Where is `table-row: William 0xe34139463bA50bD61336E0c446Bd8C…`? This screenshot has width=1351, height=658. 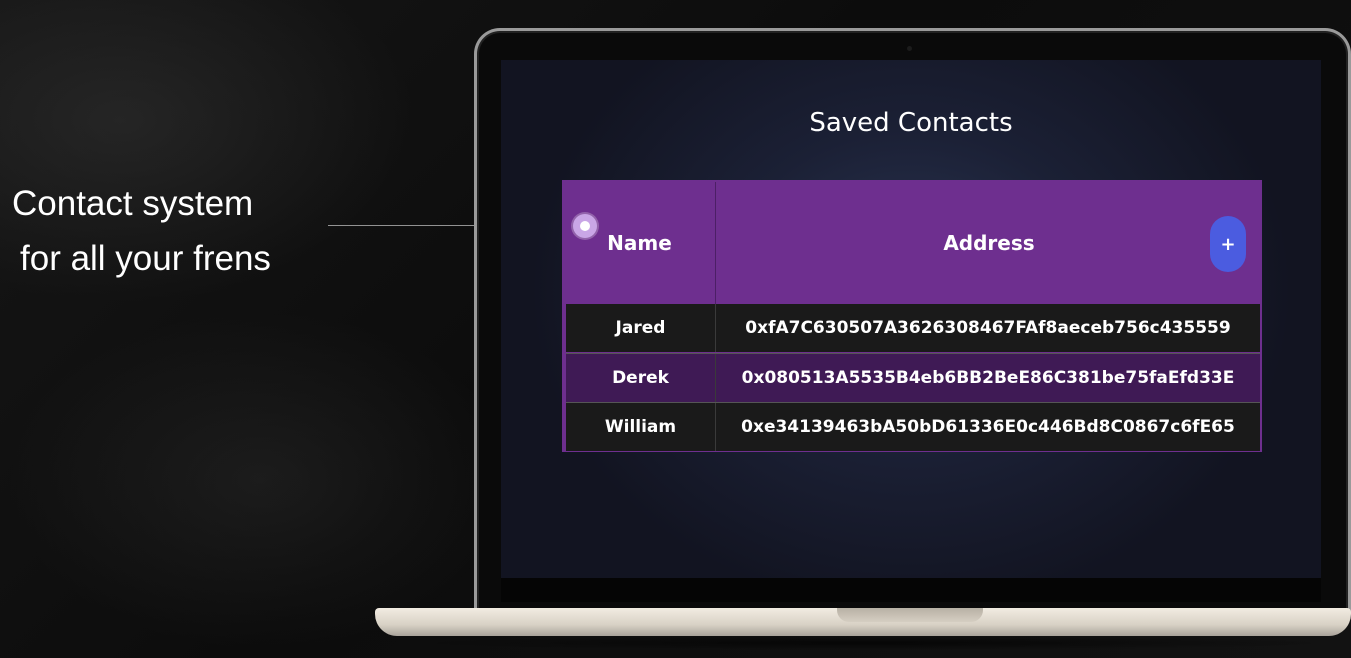
table-row: William 0xe34139463bA50bD61336E0c446Bd8C… is located at coordinates (913, 426).